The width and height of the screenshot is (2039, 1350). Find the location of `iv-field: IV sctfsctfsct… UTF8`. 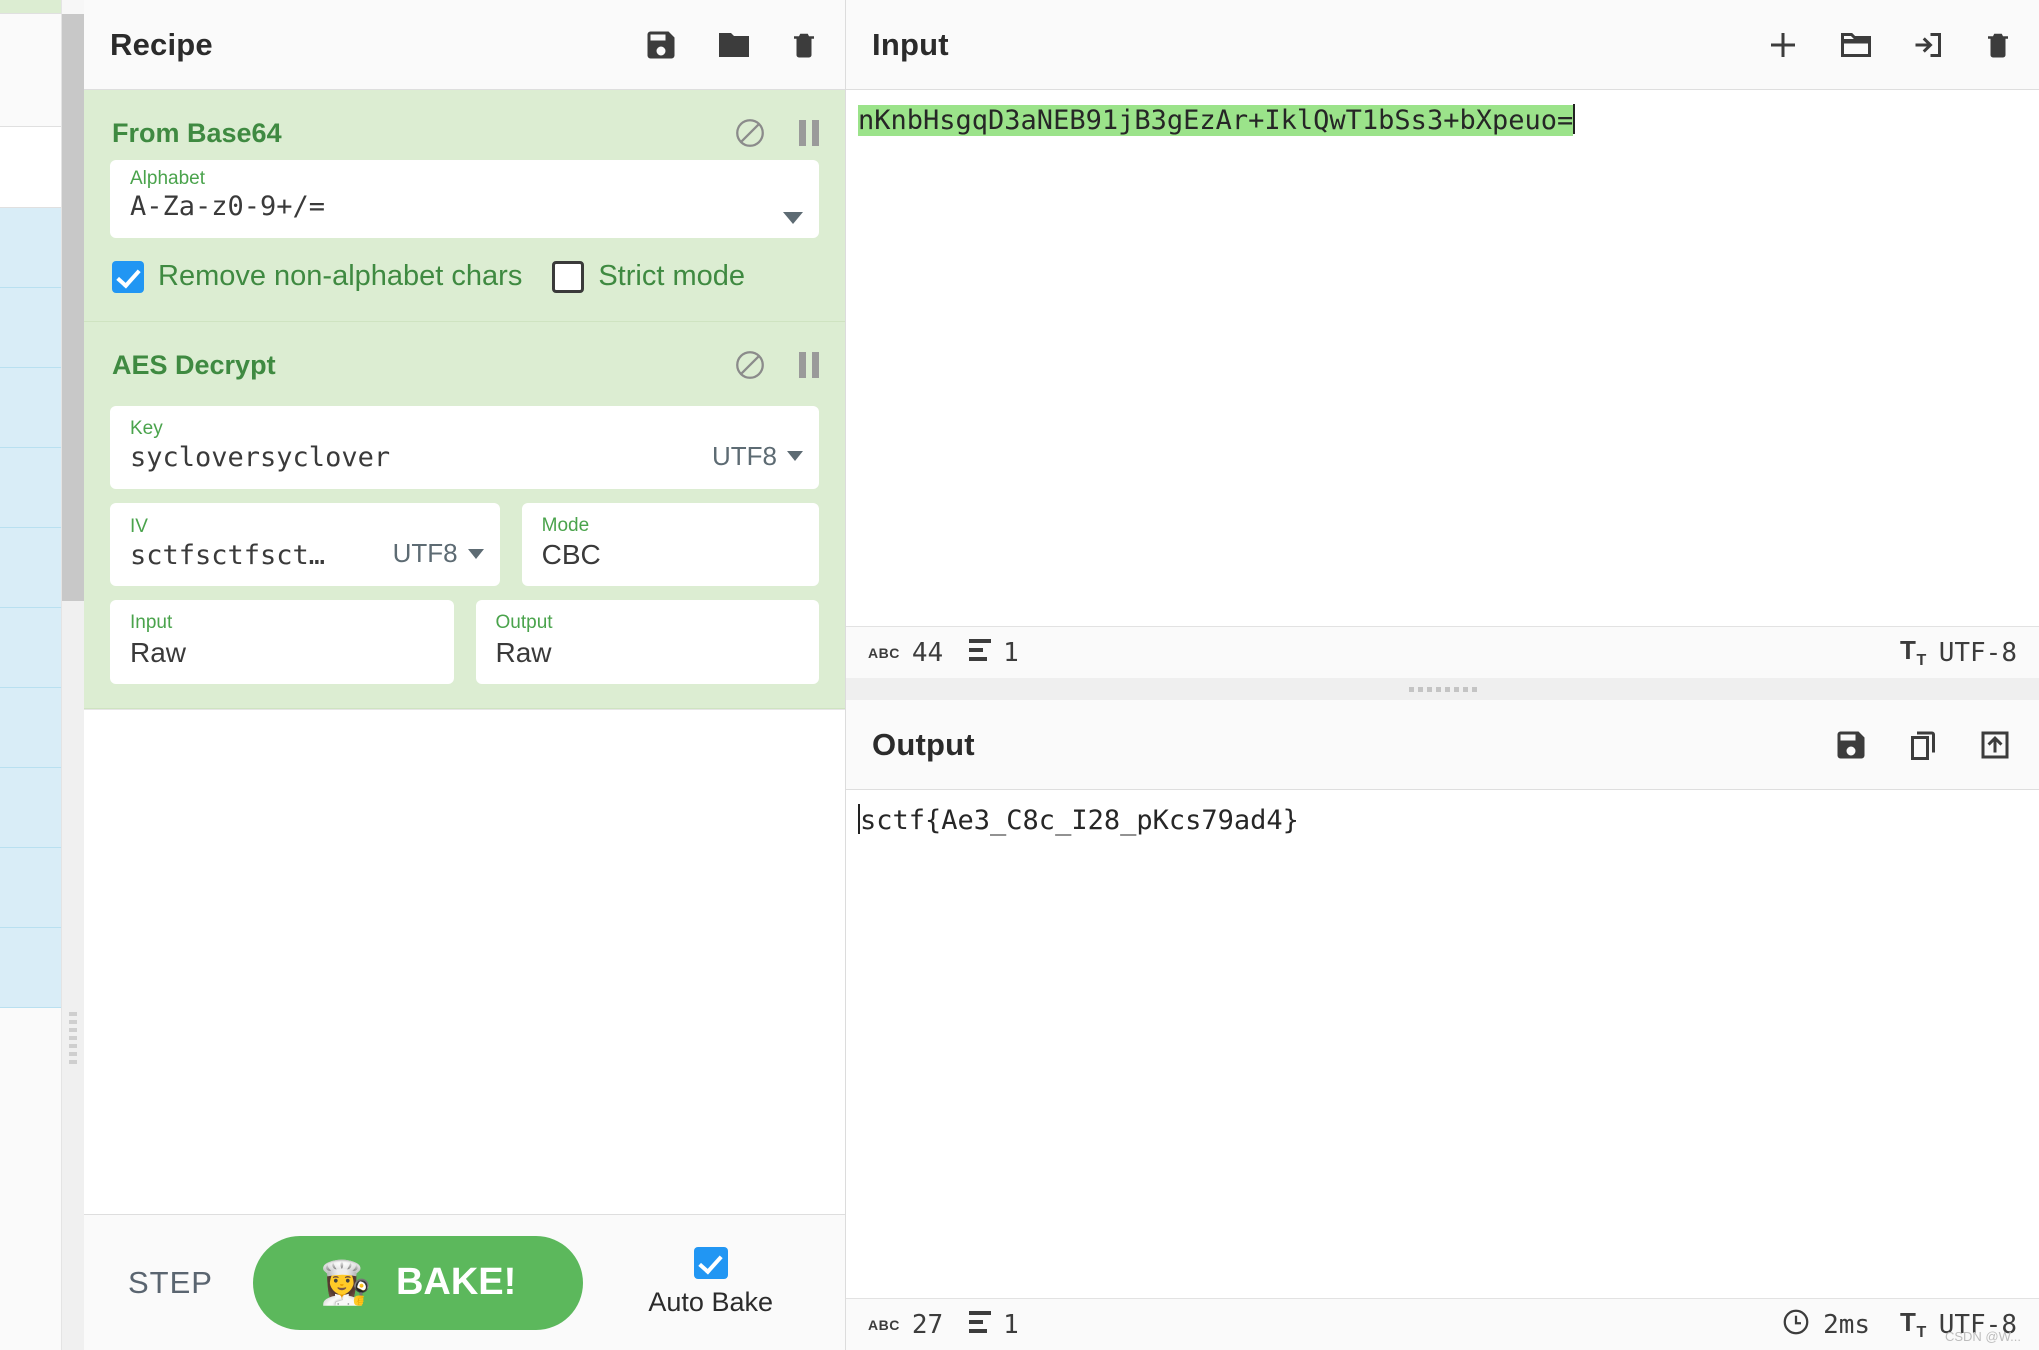

iv-field: IV sctfsctfsct… UTF8 is located at coordinates (305, 544).